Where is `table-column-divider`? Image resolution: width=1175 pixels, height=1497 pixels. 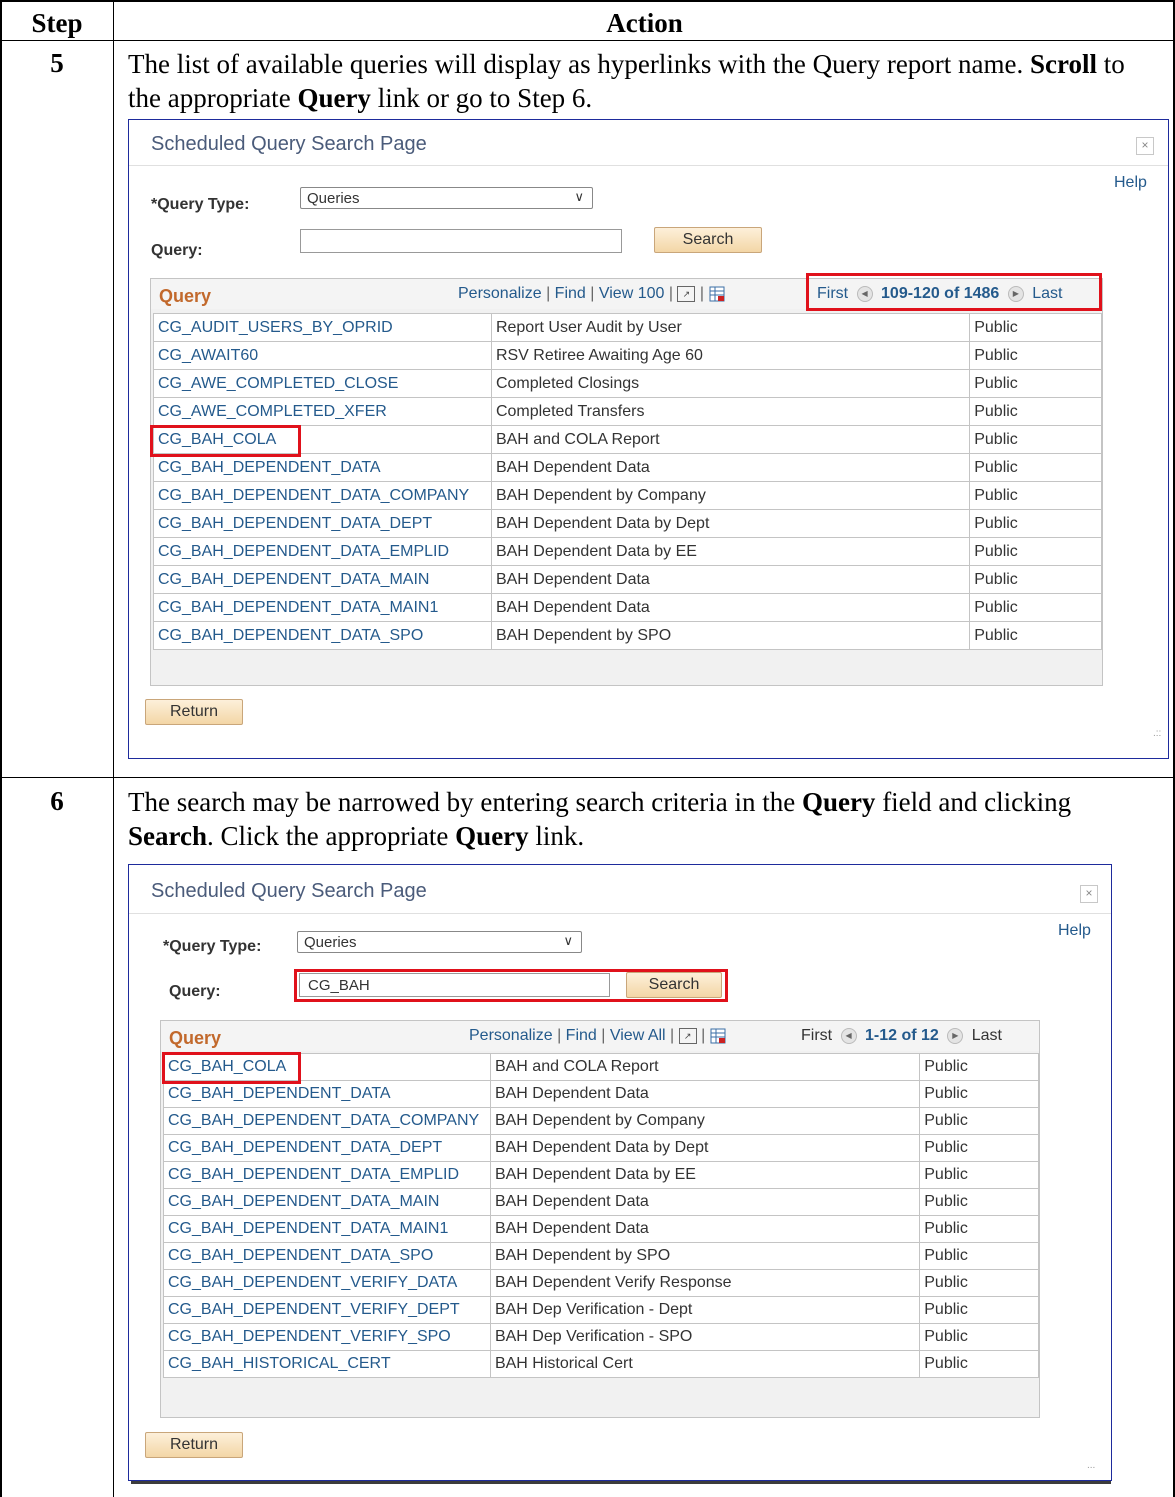
table-column-divider is located at coordinates (113, 748).